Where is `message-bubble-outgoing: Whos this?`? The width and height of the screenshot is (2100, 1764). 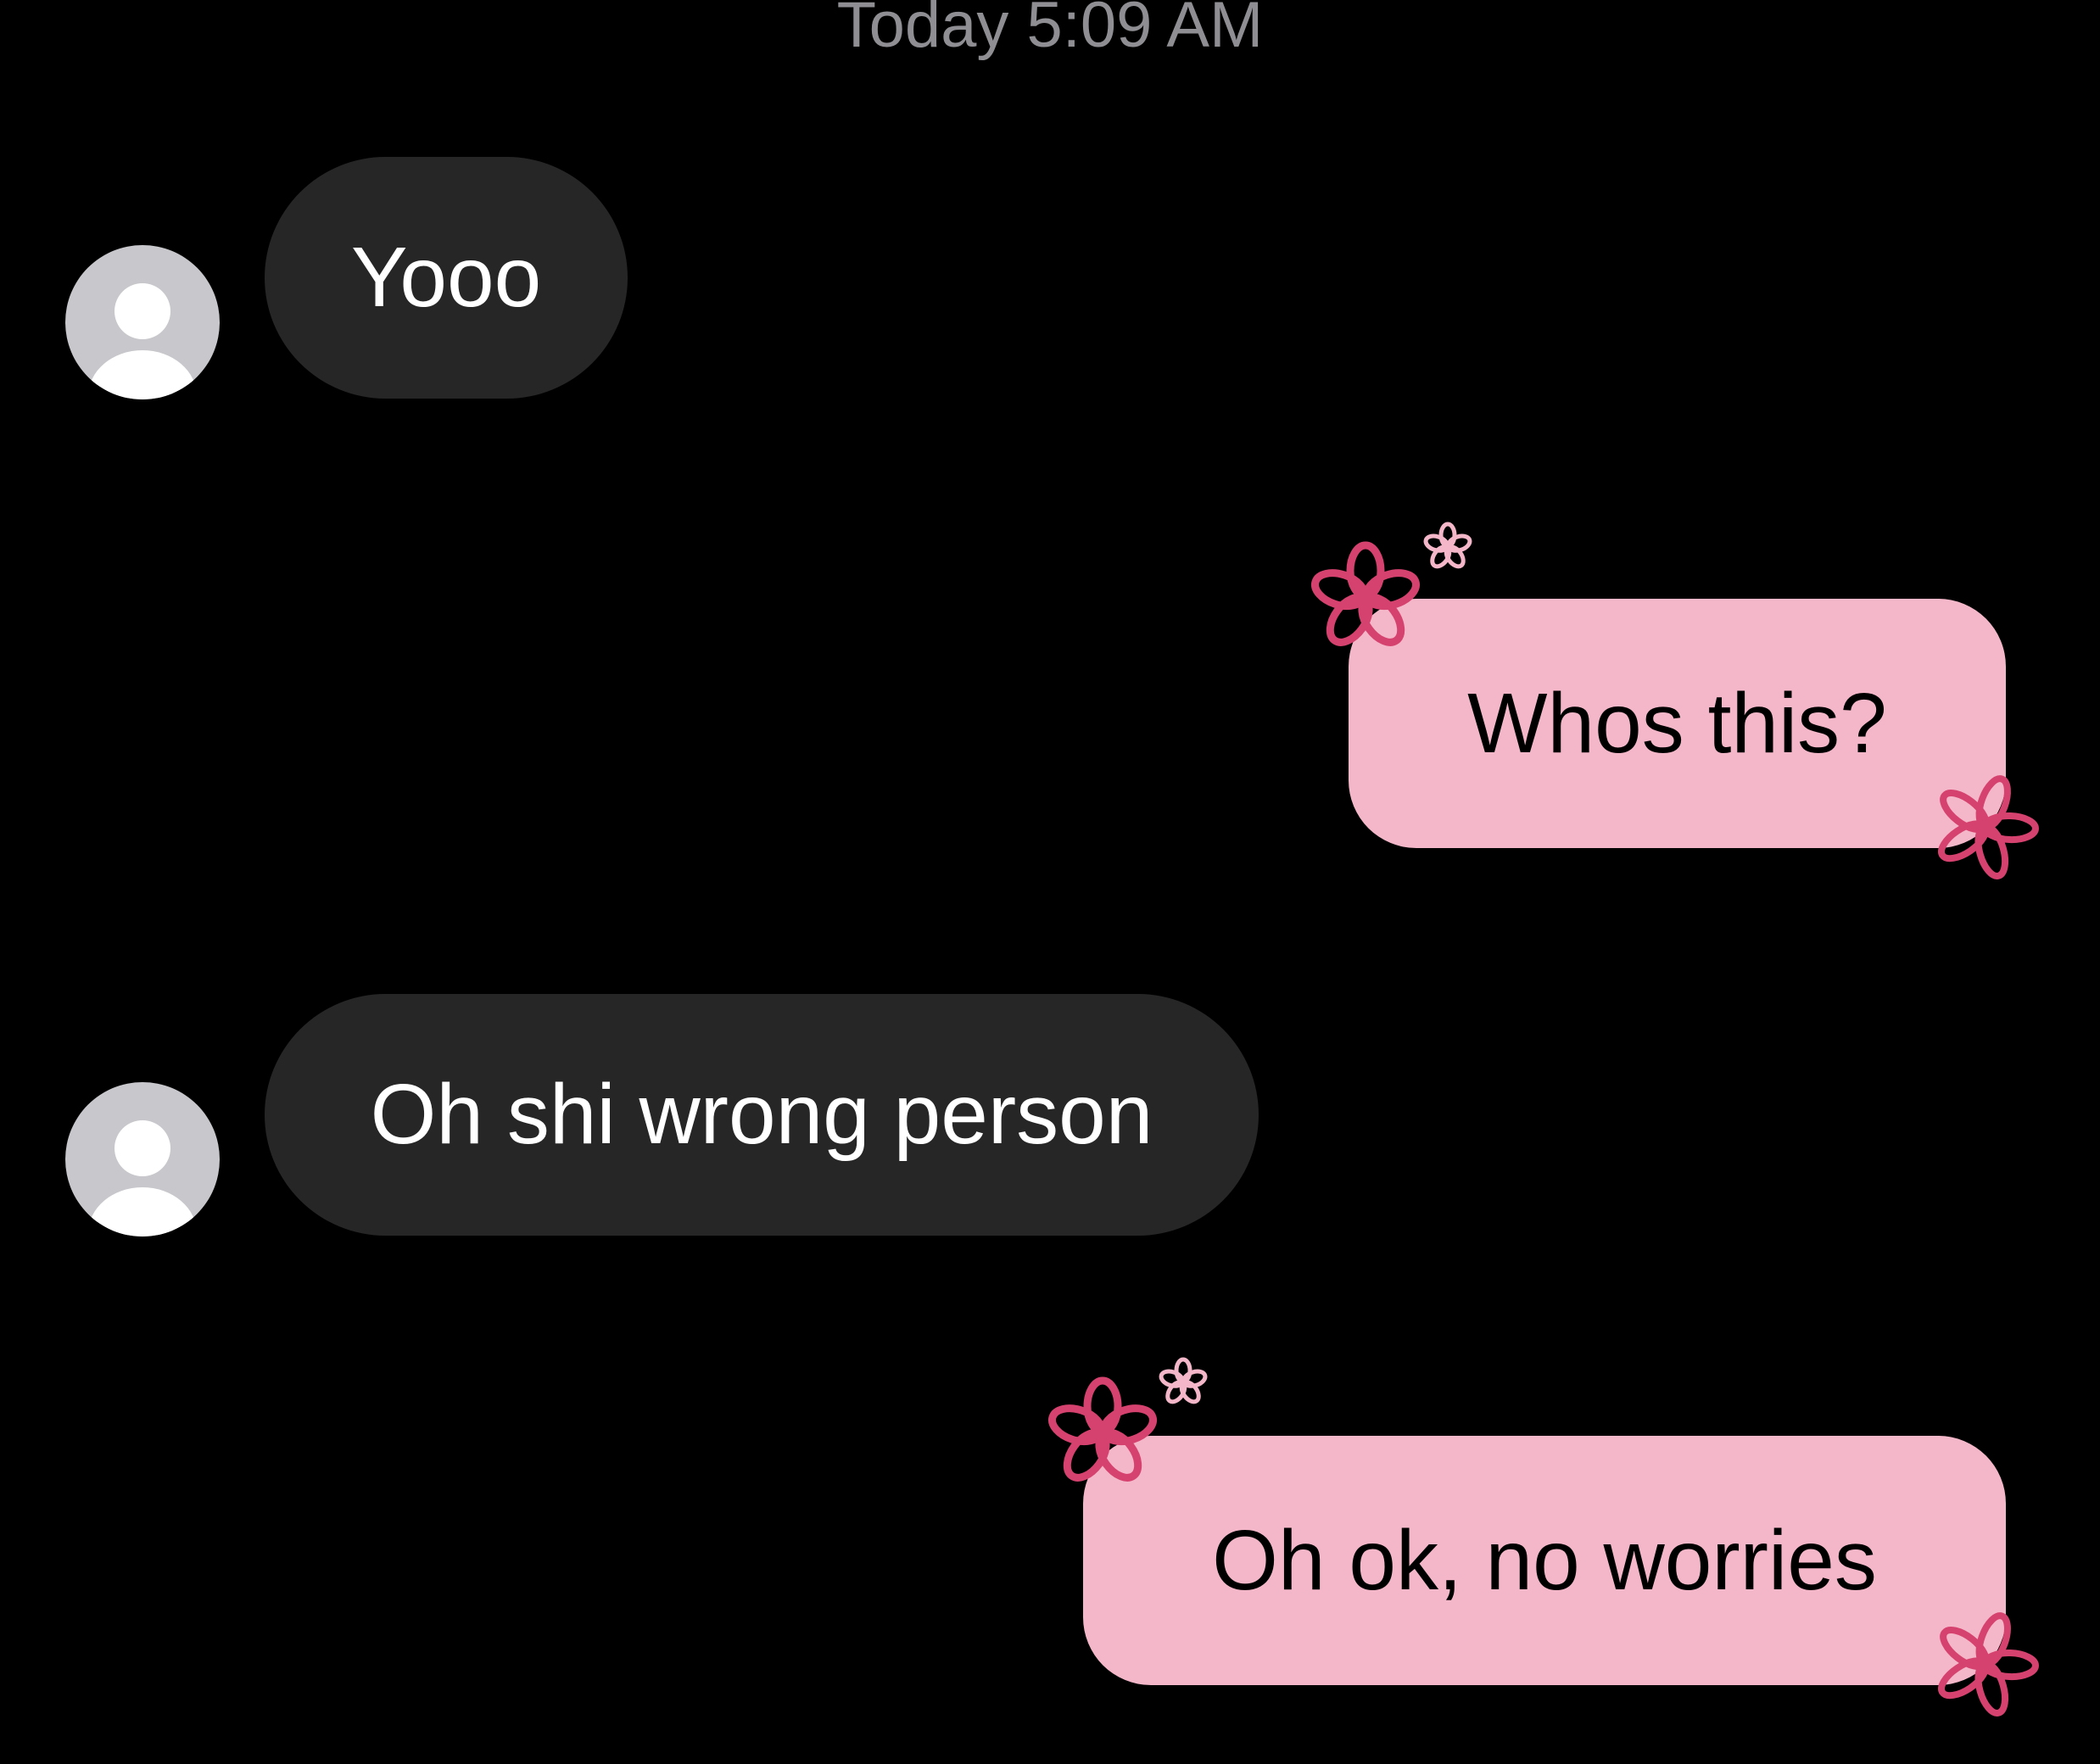 message-bubble-outgoing: Whos this? is located at coordinates (1677, 723).